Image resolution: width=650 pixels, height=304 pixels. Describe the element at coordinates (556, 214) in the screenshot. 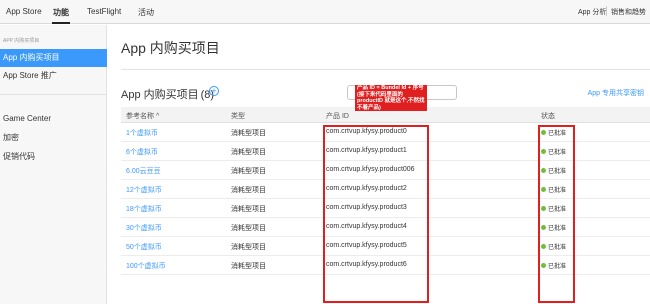

I see `status-highlight-box` at that location.